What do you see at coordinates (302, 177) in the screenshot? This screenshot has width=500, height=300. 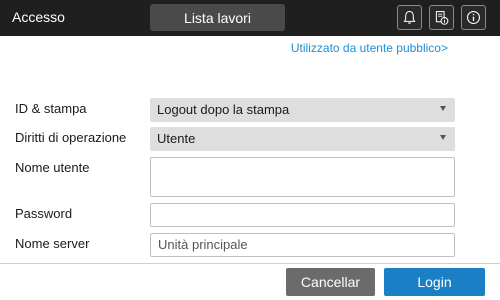 I see `username-field` at bounding box center [302, 177].